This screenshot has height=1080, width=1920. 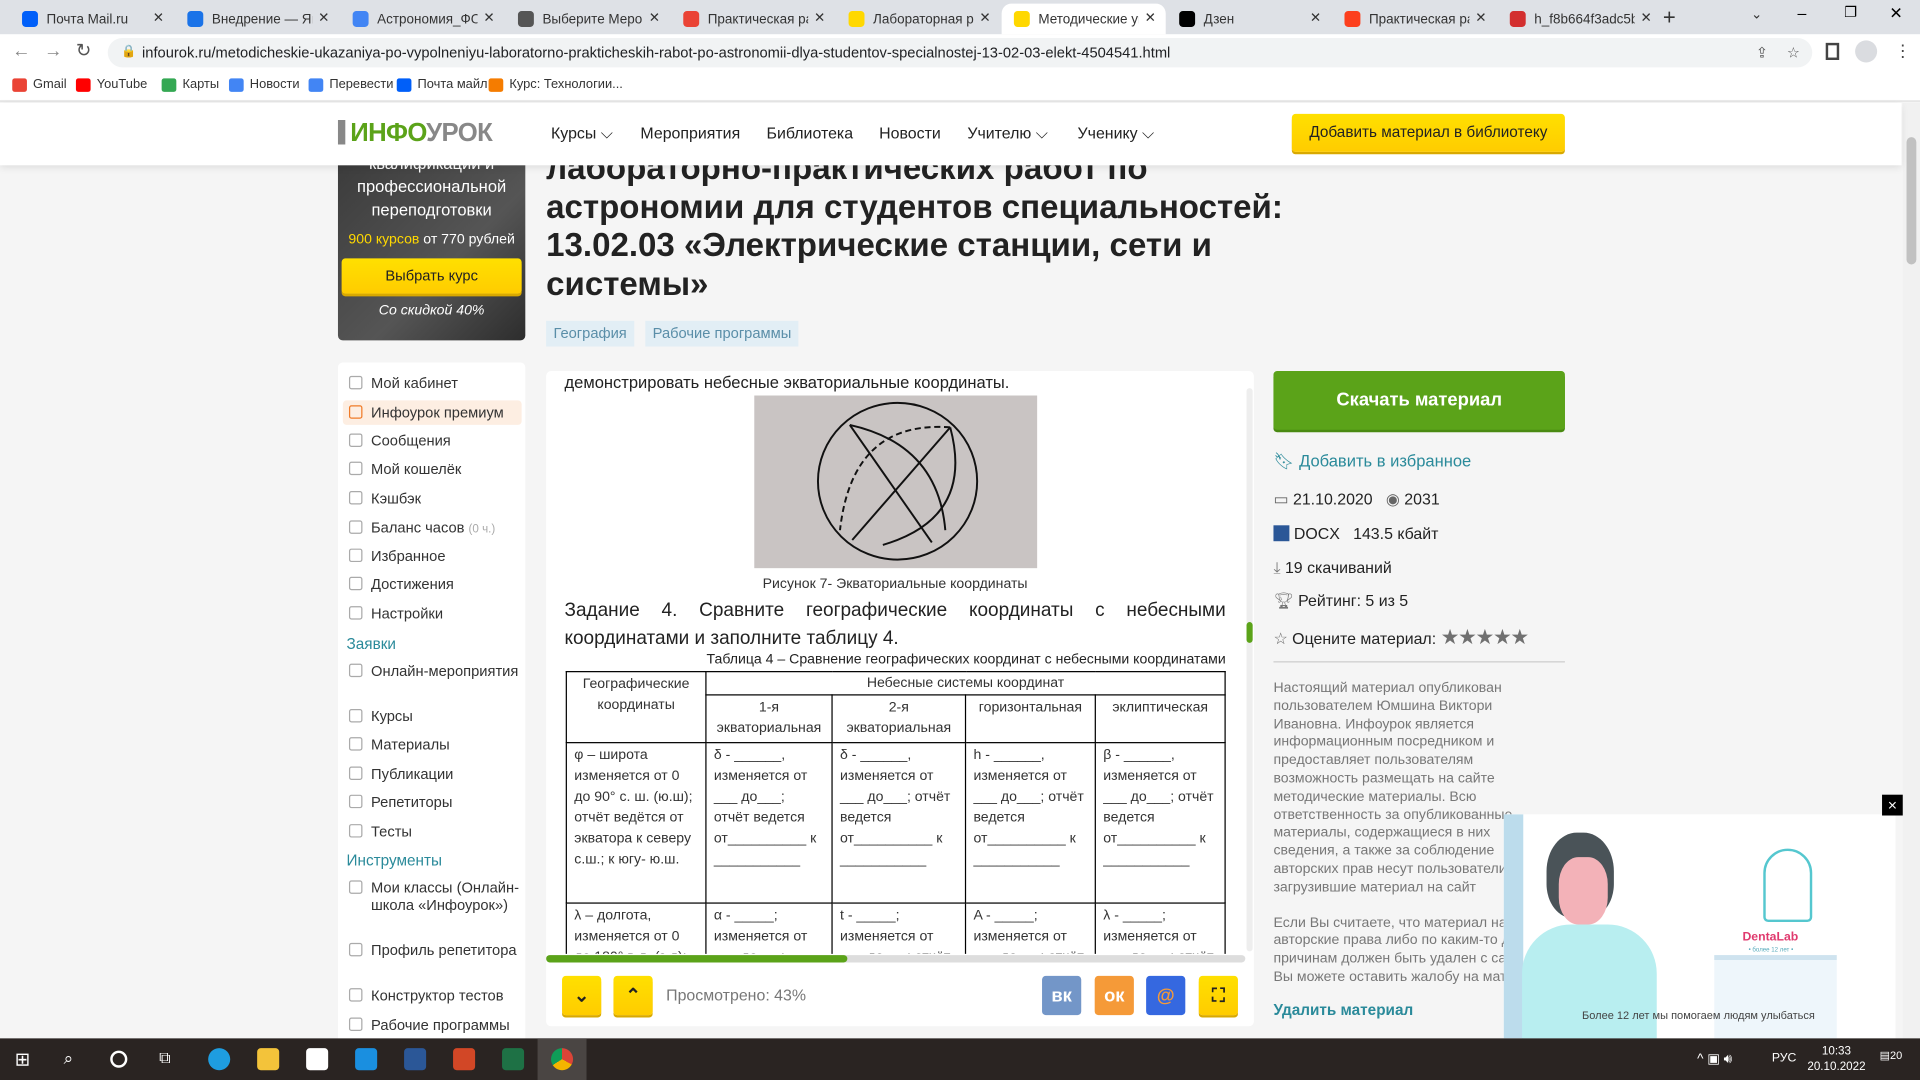 What do you see at coordinates (436, 412) in the screenshot?
I see `sidebar-item: Инфоурок премиум` at bounding box center [436, 412].